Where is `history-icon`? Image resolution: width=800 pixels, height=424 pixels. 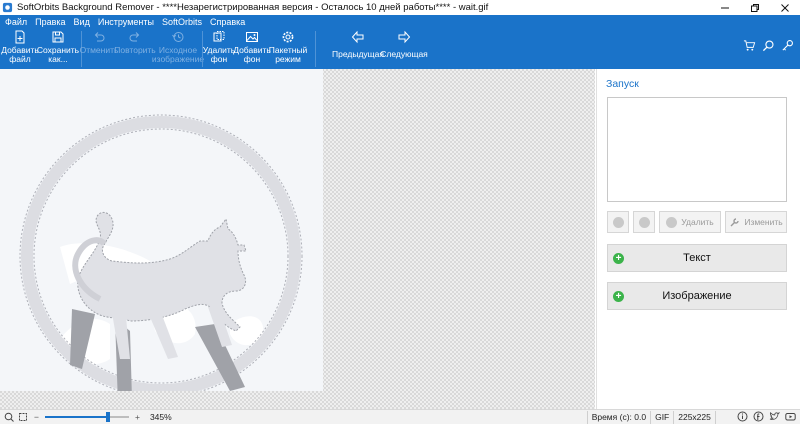 history-icon is located at coordinates (178, 37).